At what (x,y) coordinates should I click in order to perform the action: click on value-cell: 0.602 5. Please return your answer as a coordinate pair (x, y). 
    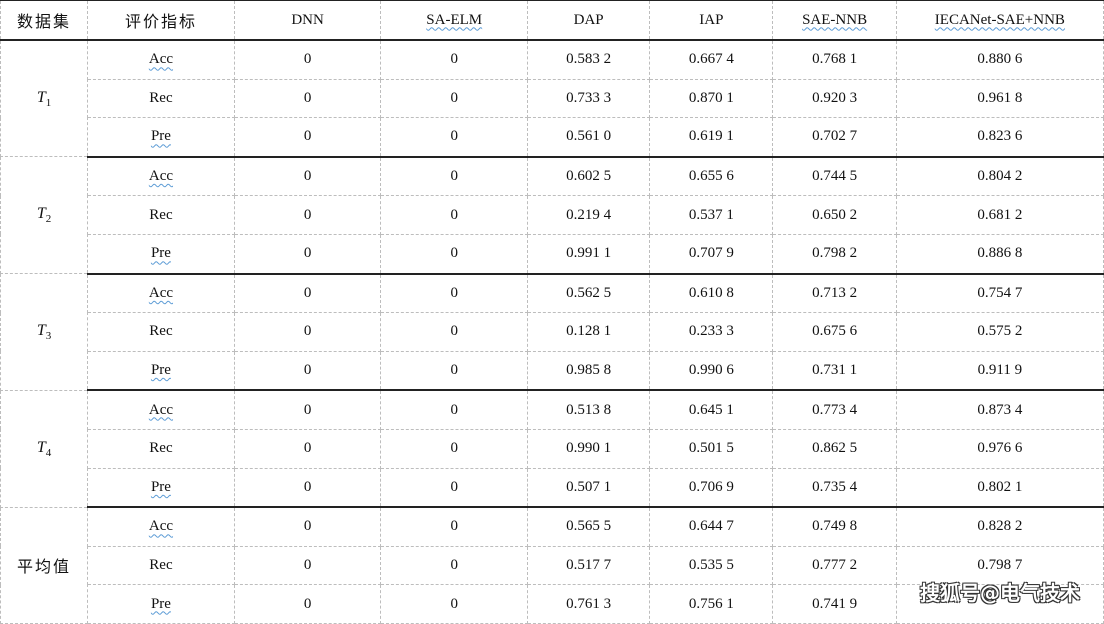
    Looking at the image, I should click on (589, 176).